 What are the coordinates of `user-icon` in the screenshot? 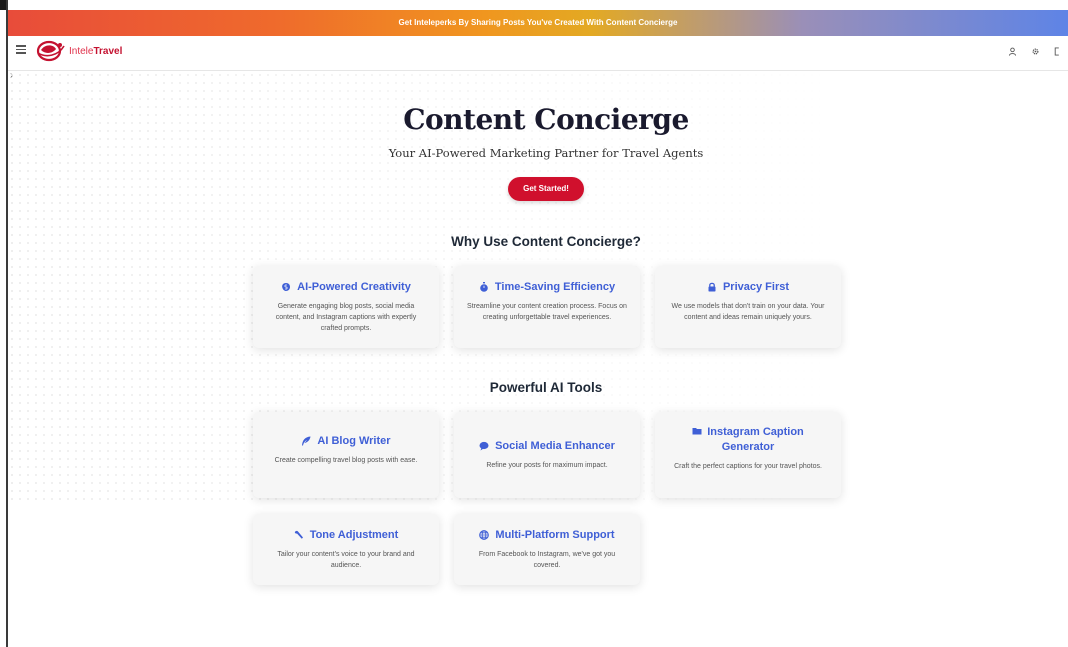 It's located at (1012, 51).